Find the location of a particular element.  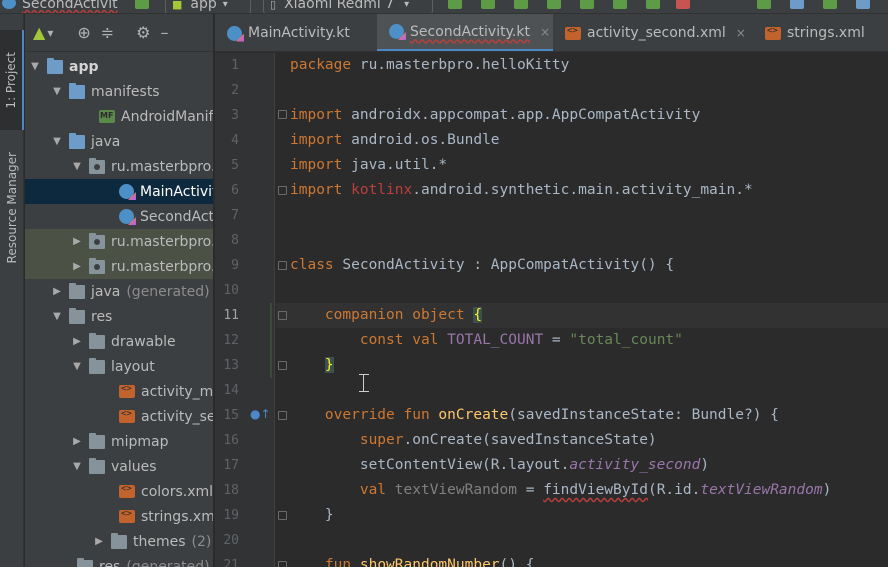

keyword: fun is located at coordinates (338, 562).